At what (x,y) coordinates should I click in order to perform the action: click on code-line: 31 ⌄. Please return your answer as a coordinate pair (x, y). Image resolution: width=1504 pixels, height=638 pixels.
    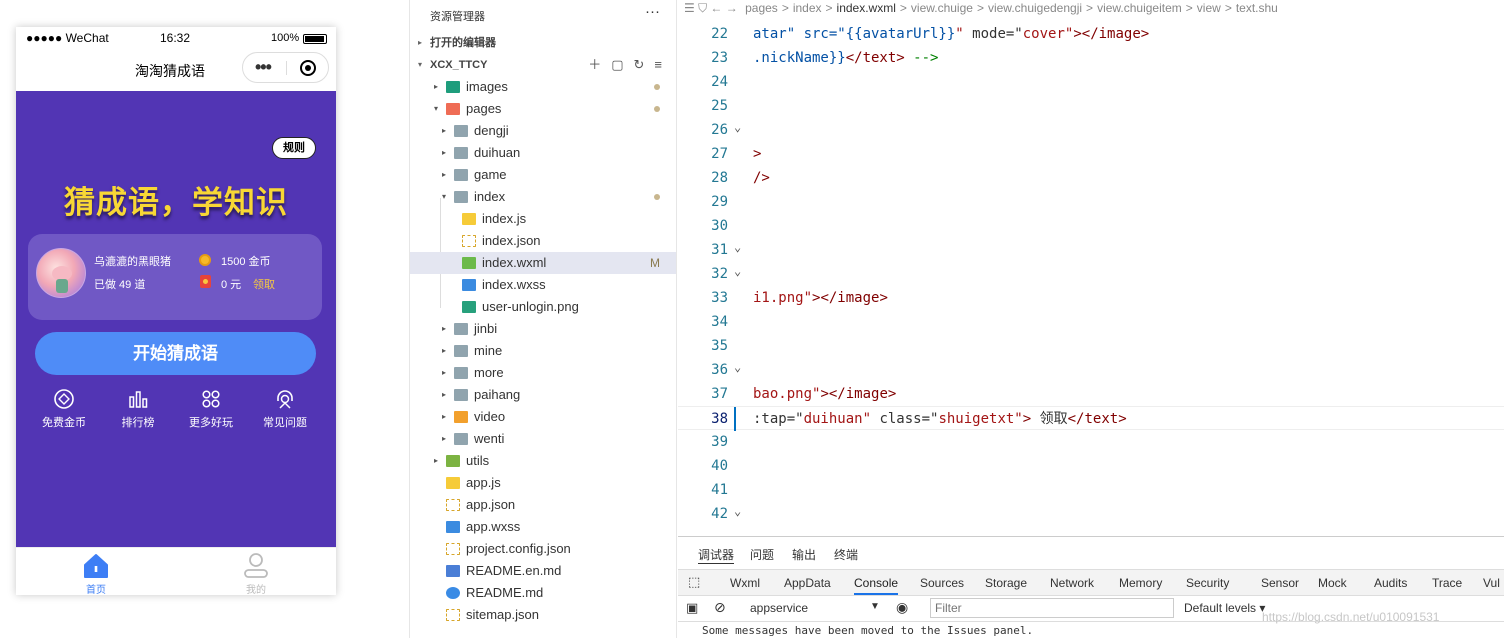
    Looking at the image, I should click on (1091, 250).